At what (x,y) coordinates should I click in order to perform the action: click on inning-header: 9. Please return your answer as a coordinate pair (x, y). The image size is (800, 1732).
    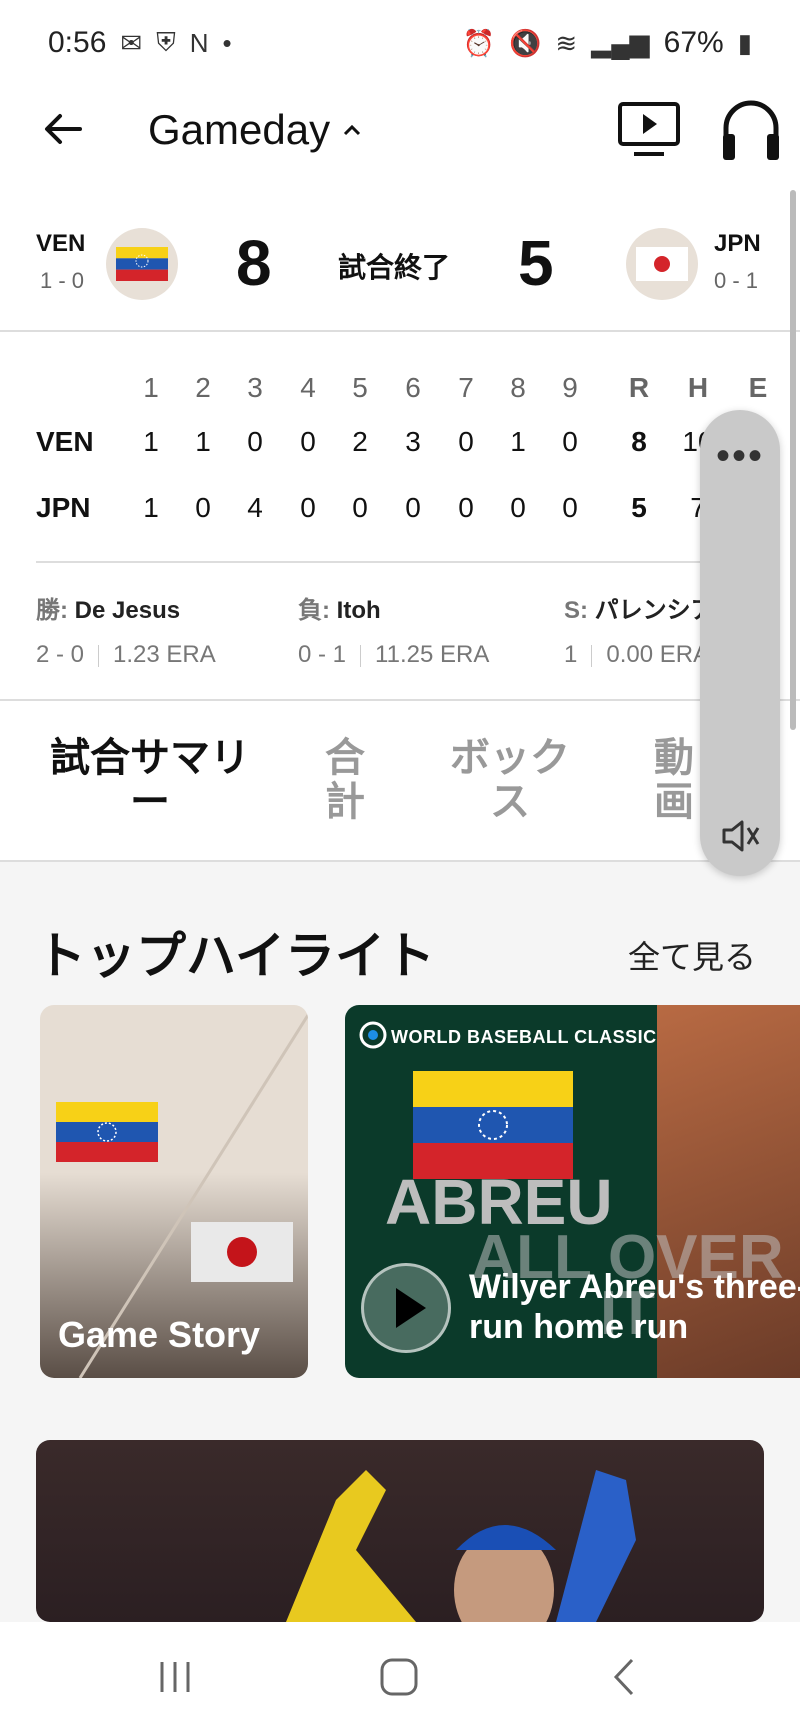
    Looking at the image, I should click on (570, 387).